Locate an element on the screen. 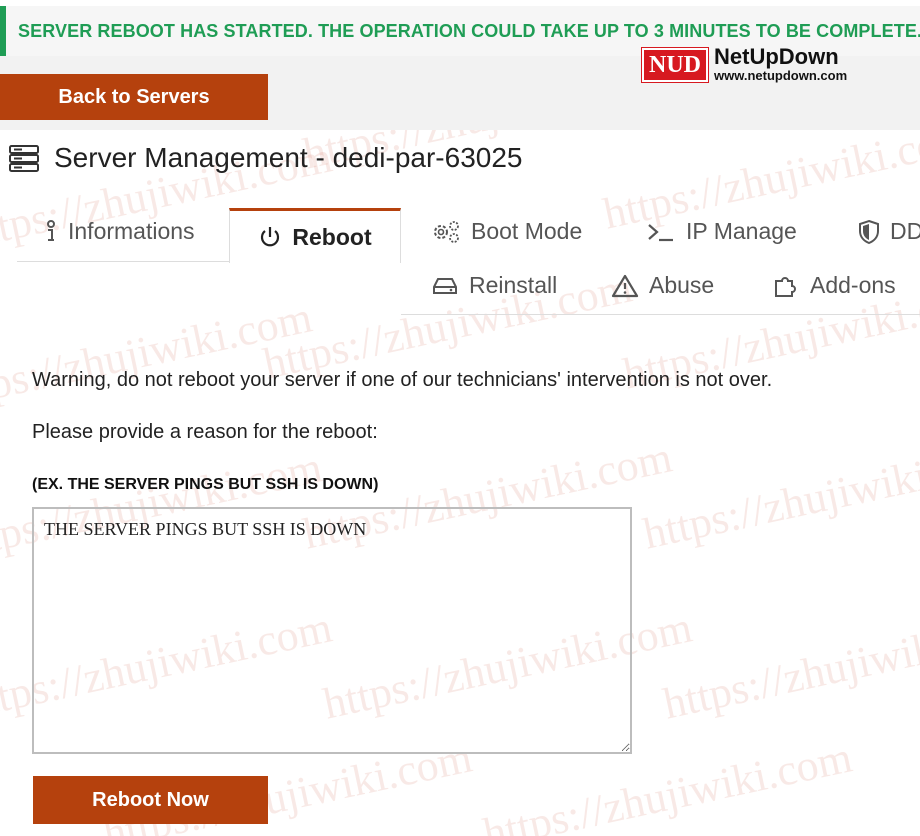 The image size is (920, 836). netupdown-logo: NUD NetUpDown www.netupdown.com is located at coordinates (744, 65).